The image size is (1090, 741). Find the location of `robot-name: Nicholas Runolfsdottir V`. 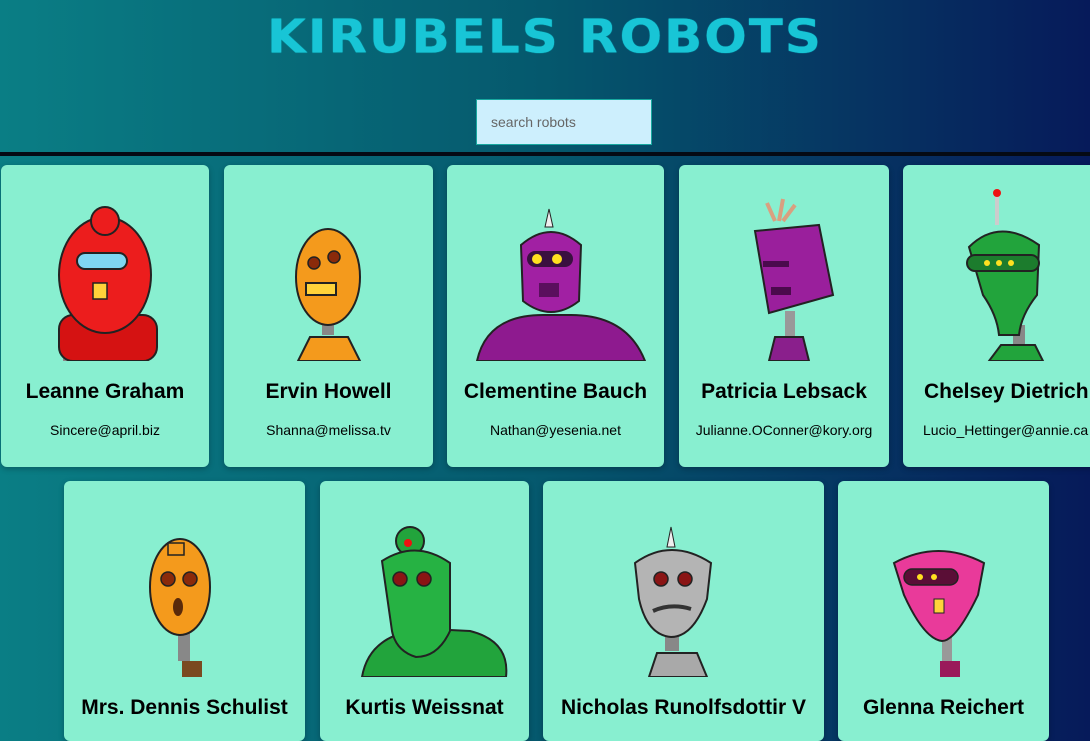

robot-name: Nicholas Runolfsdottir V is located at coordinates (683, 707).